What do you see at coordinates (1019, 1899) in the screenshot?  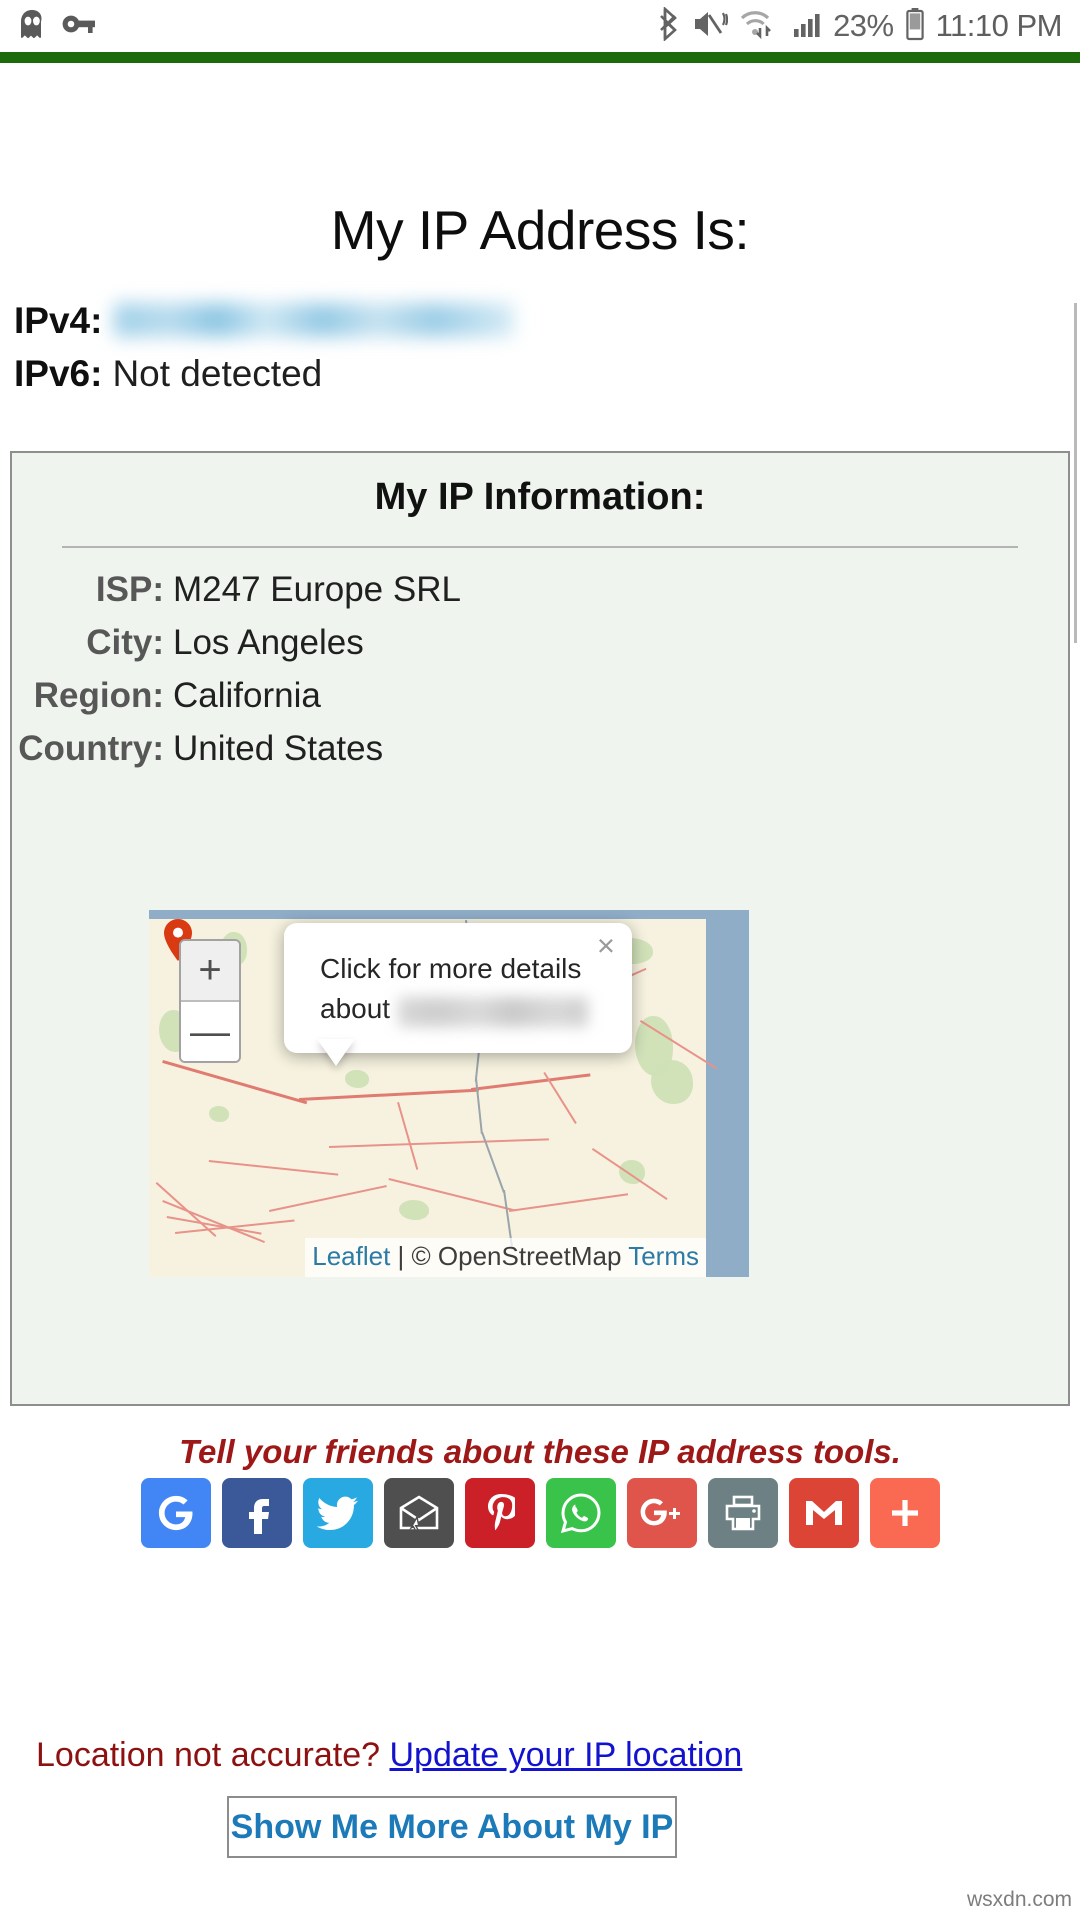 I see `watermark-label: wsxdn.com` at bounding box center [1019, 1899].